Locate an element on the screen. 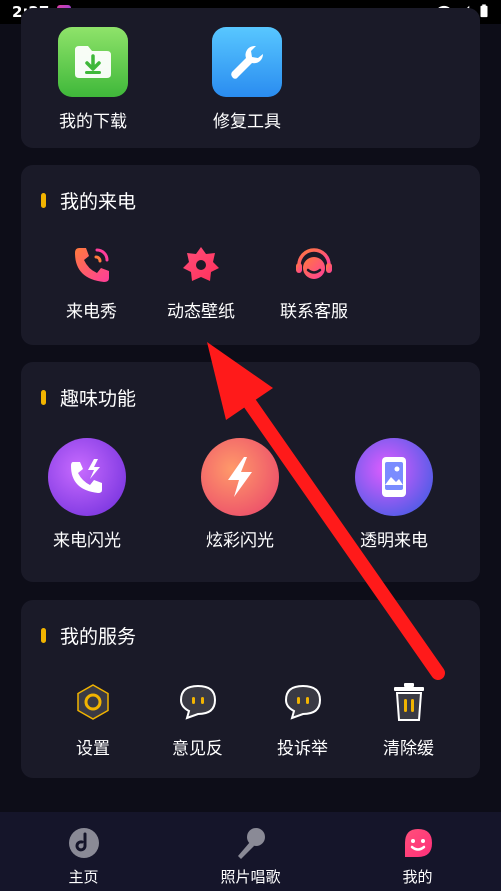 This screenshot has width=501, height=891. nav-home: 主页 is located at coordinates (83, 851).